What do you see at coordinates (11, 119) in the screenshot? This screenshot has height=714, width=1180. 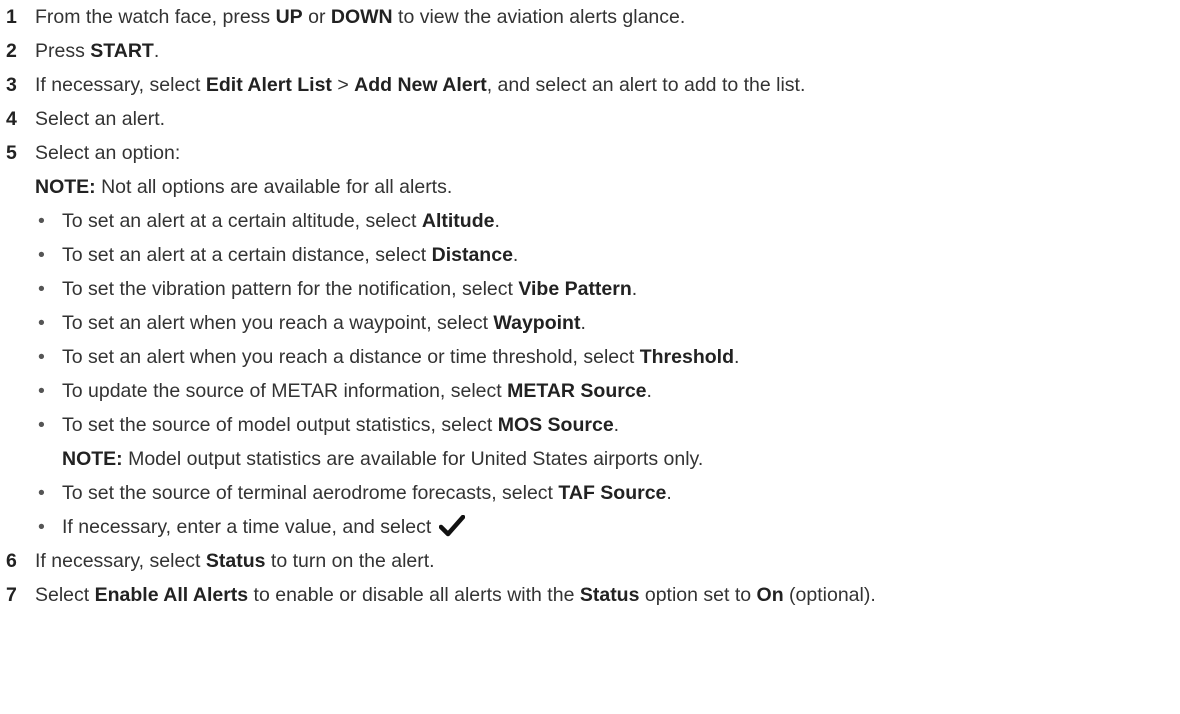 I see `step-number: 4` at bounding box center [11, 119].